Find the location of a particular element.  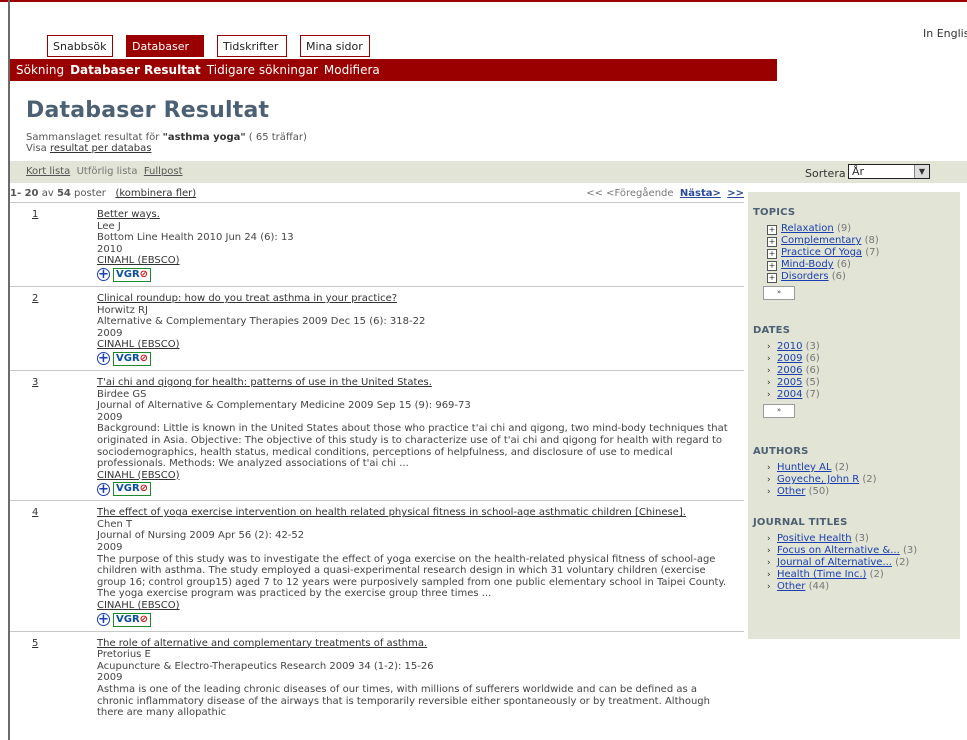

facet-link: 2004 is located at coordinates (789, 394).